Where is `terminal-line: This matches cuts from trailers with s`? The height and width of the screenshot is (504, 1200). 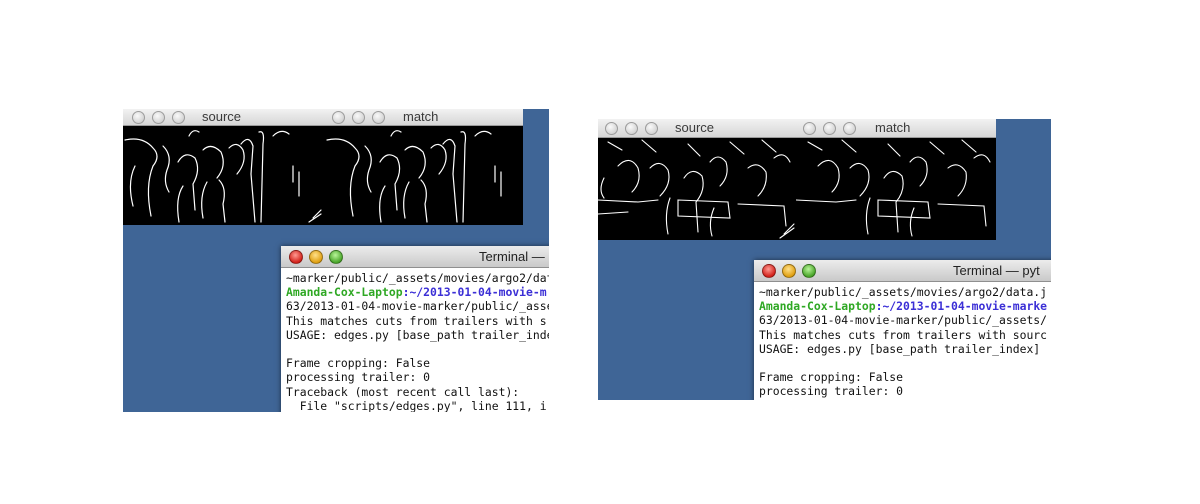
terminal-line: This matches cuts from trailers with s is located at coordinates (416, 320).